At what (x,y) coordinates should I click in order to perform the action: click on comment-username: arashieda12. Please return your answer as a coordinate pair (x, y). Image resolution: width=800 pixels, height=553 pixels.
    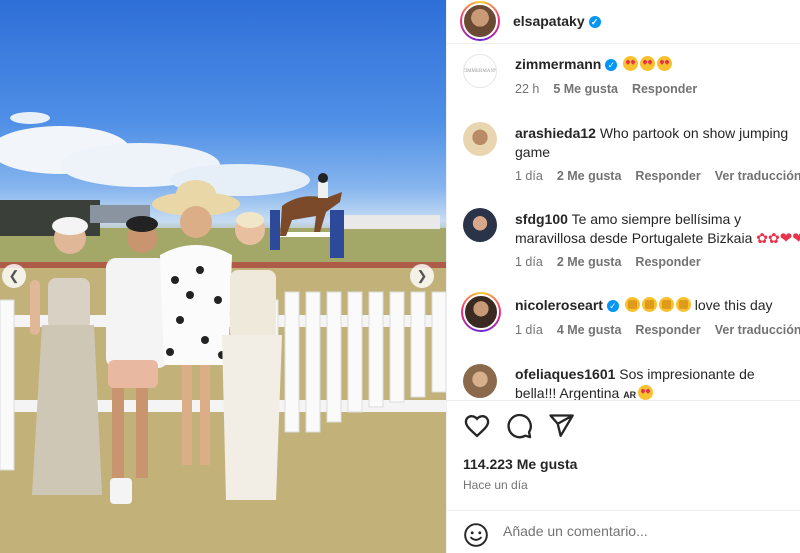
    Looking at the image, I should click on (555, 133).